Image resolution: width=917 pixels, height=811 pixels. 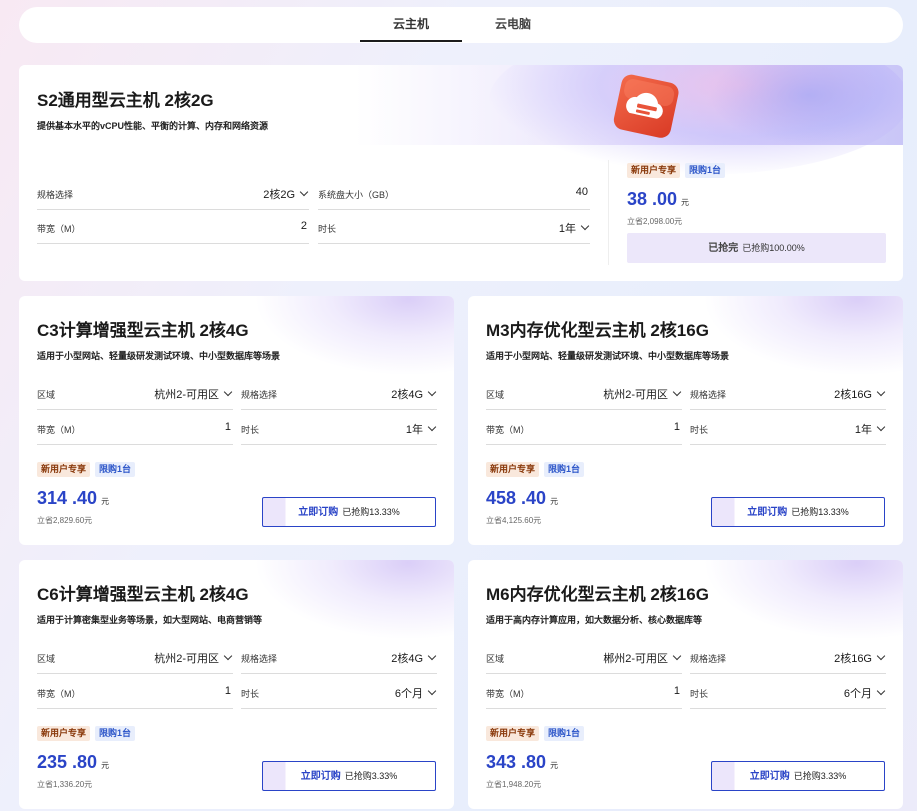 What do you see at coordinates (411, 25) in the screenshot?
I see `tab-cloud-host: 云主机` at bounding box center [411, 25].